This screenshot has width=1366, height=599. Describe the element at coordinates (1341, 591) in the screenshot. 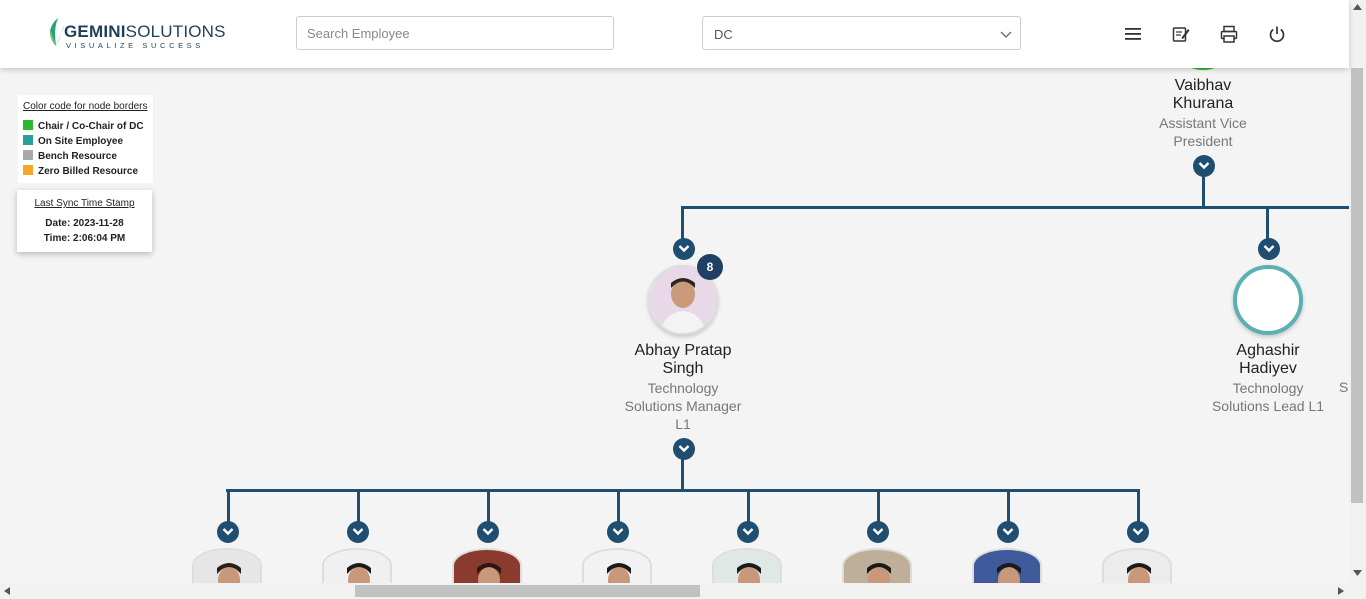

I see `scroll-right-arrow-icon` at that location.